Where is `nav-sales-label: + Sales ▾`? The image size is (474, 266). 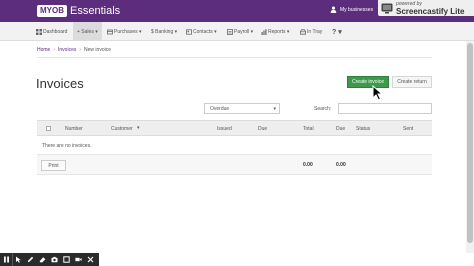 nav-sales-label: + Sales ▾ is located at coordinates (87, 31).